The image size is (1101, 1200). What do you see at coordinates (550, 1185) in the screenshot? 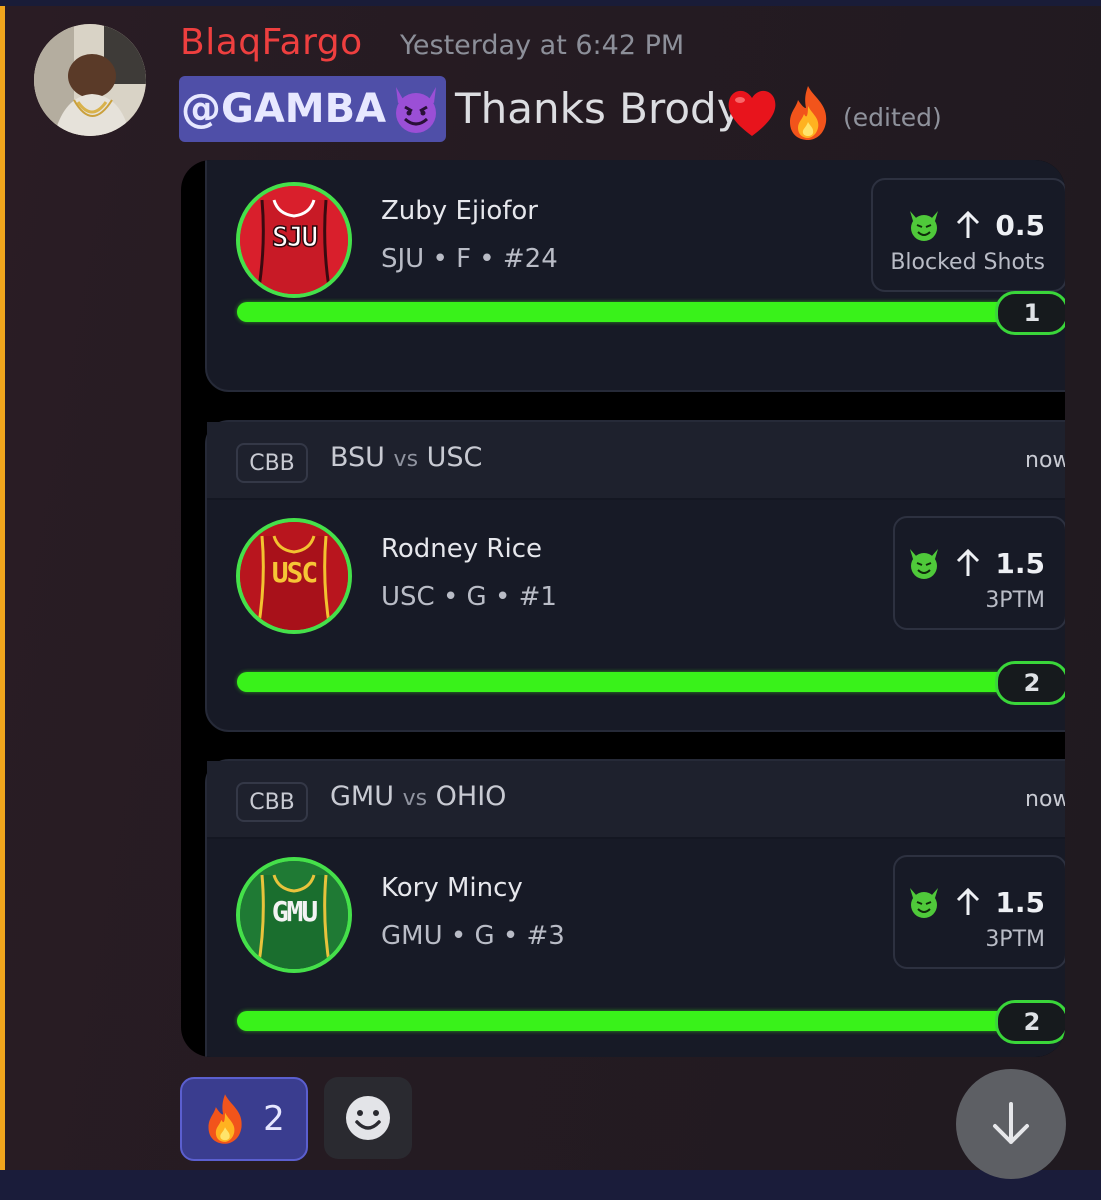
I see `bottom-strip` at bounding box center [550, 1185].